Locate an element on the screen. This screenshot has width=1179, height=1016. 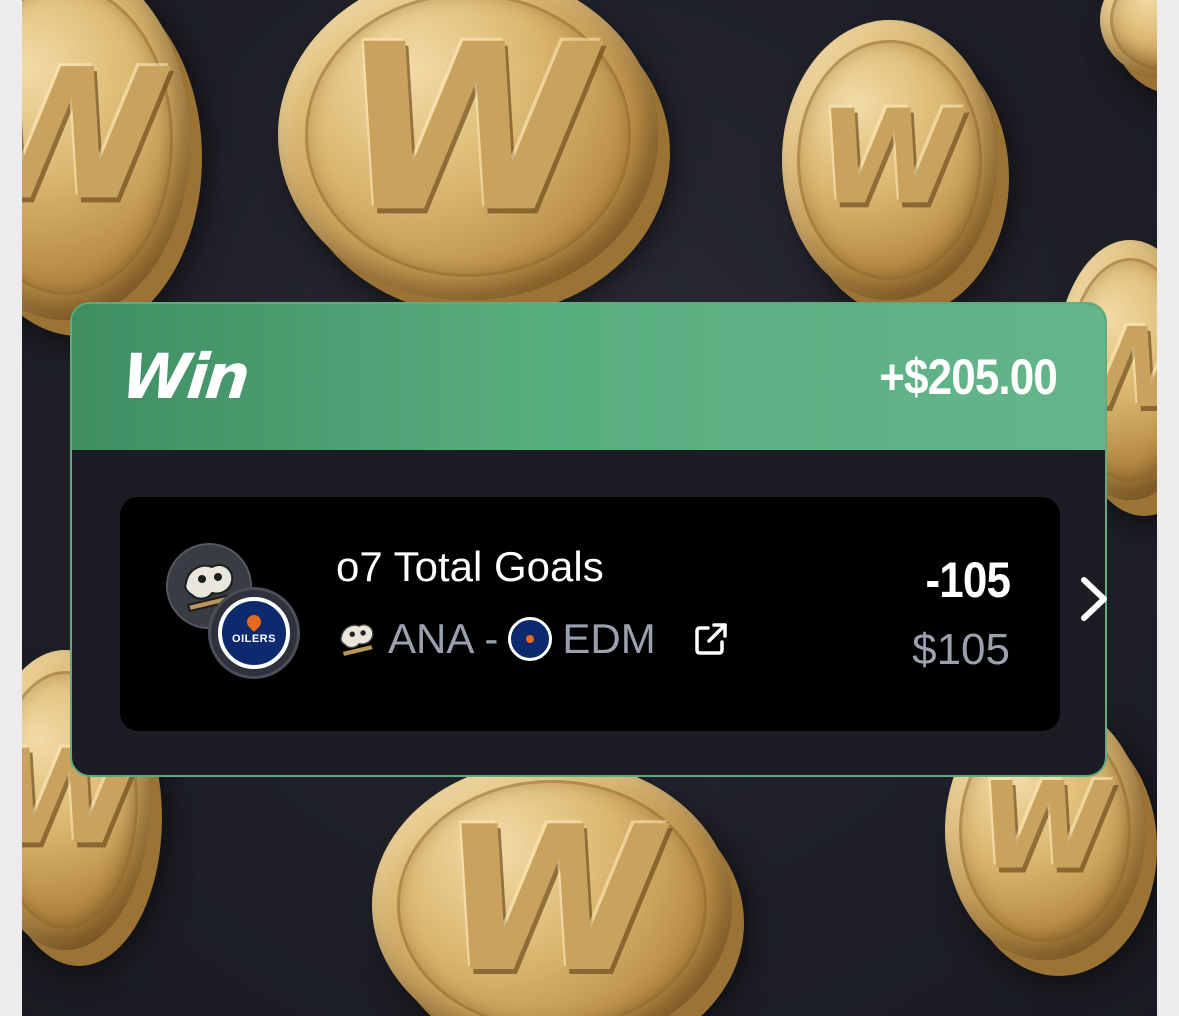
matchup: ANA - EDM is located at coordinates (533, 639).